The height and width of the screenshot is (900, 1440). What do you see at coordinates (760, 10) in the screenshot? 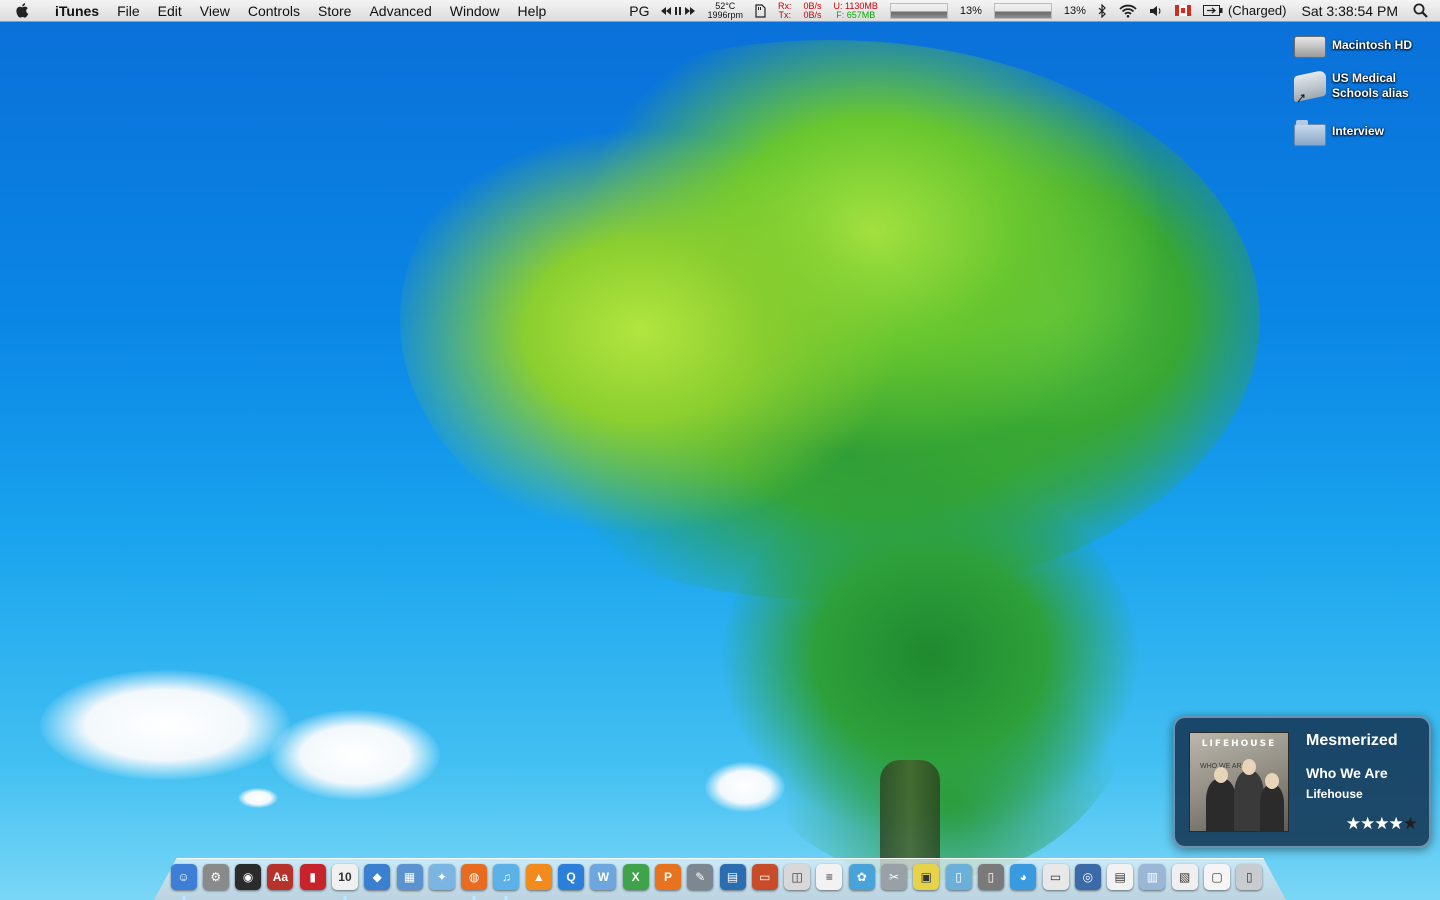
I see `sd-card-icon` at bounding box center [760, 10].